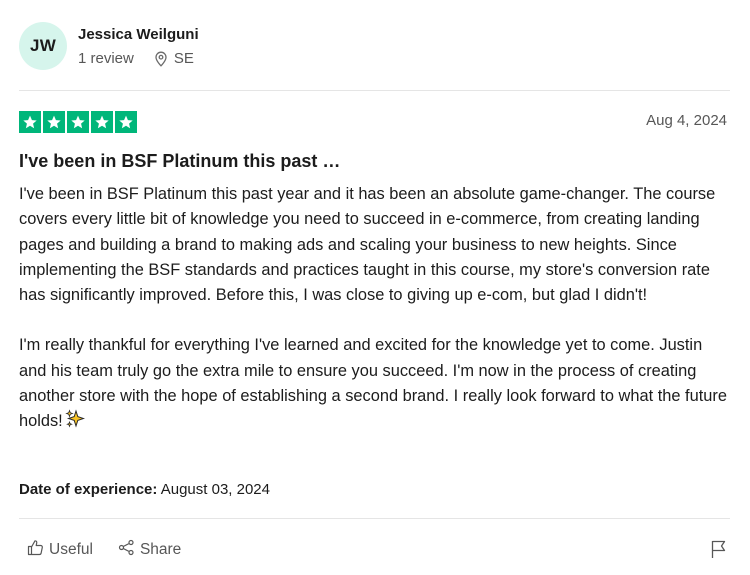 The width and height of the screenshot is (750, 575). Describe the element at coordinates (138, 34) in the screenshot. I see `reviewer-name: Jessica Weilguni` at that location.